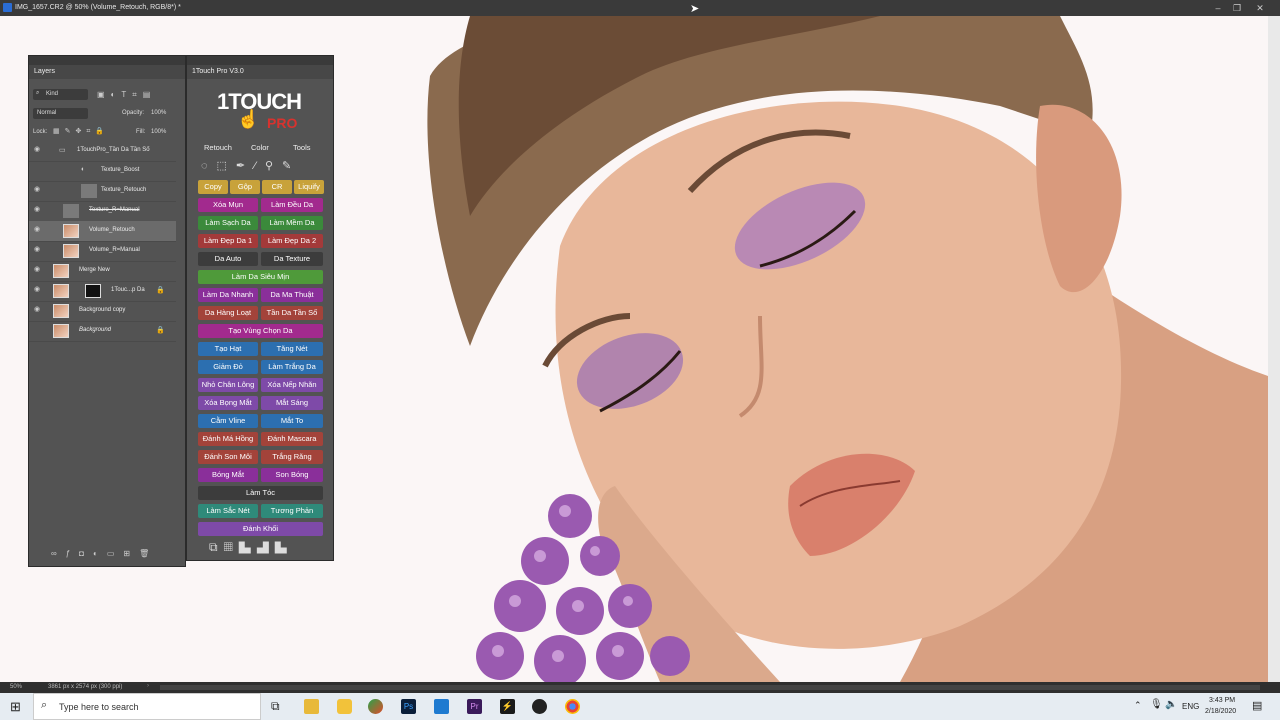 This screenshot has height=720, width=1280. What do you see at coordinates (292, 313) in the screenshot?
I see `frequency-separation-button: Tần Da Tần Số` at bounding box center [292, 313].